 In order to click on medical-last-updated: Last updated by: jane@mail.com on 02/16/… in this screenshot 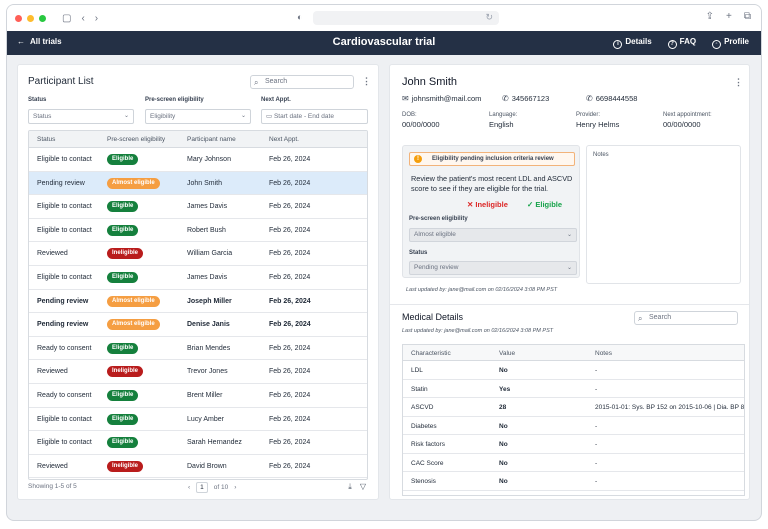, I will do `click(478, 331)`.